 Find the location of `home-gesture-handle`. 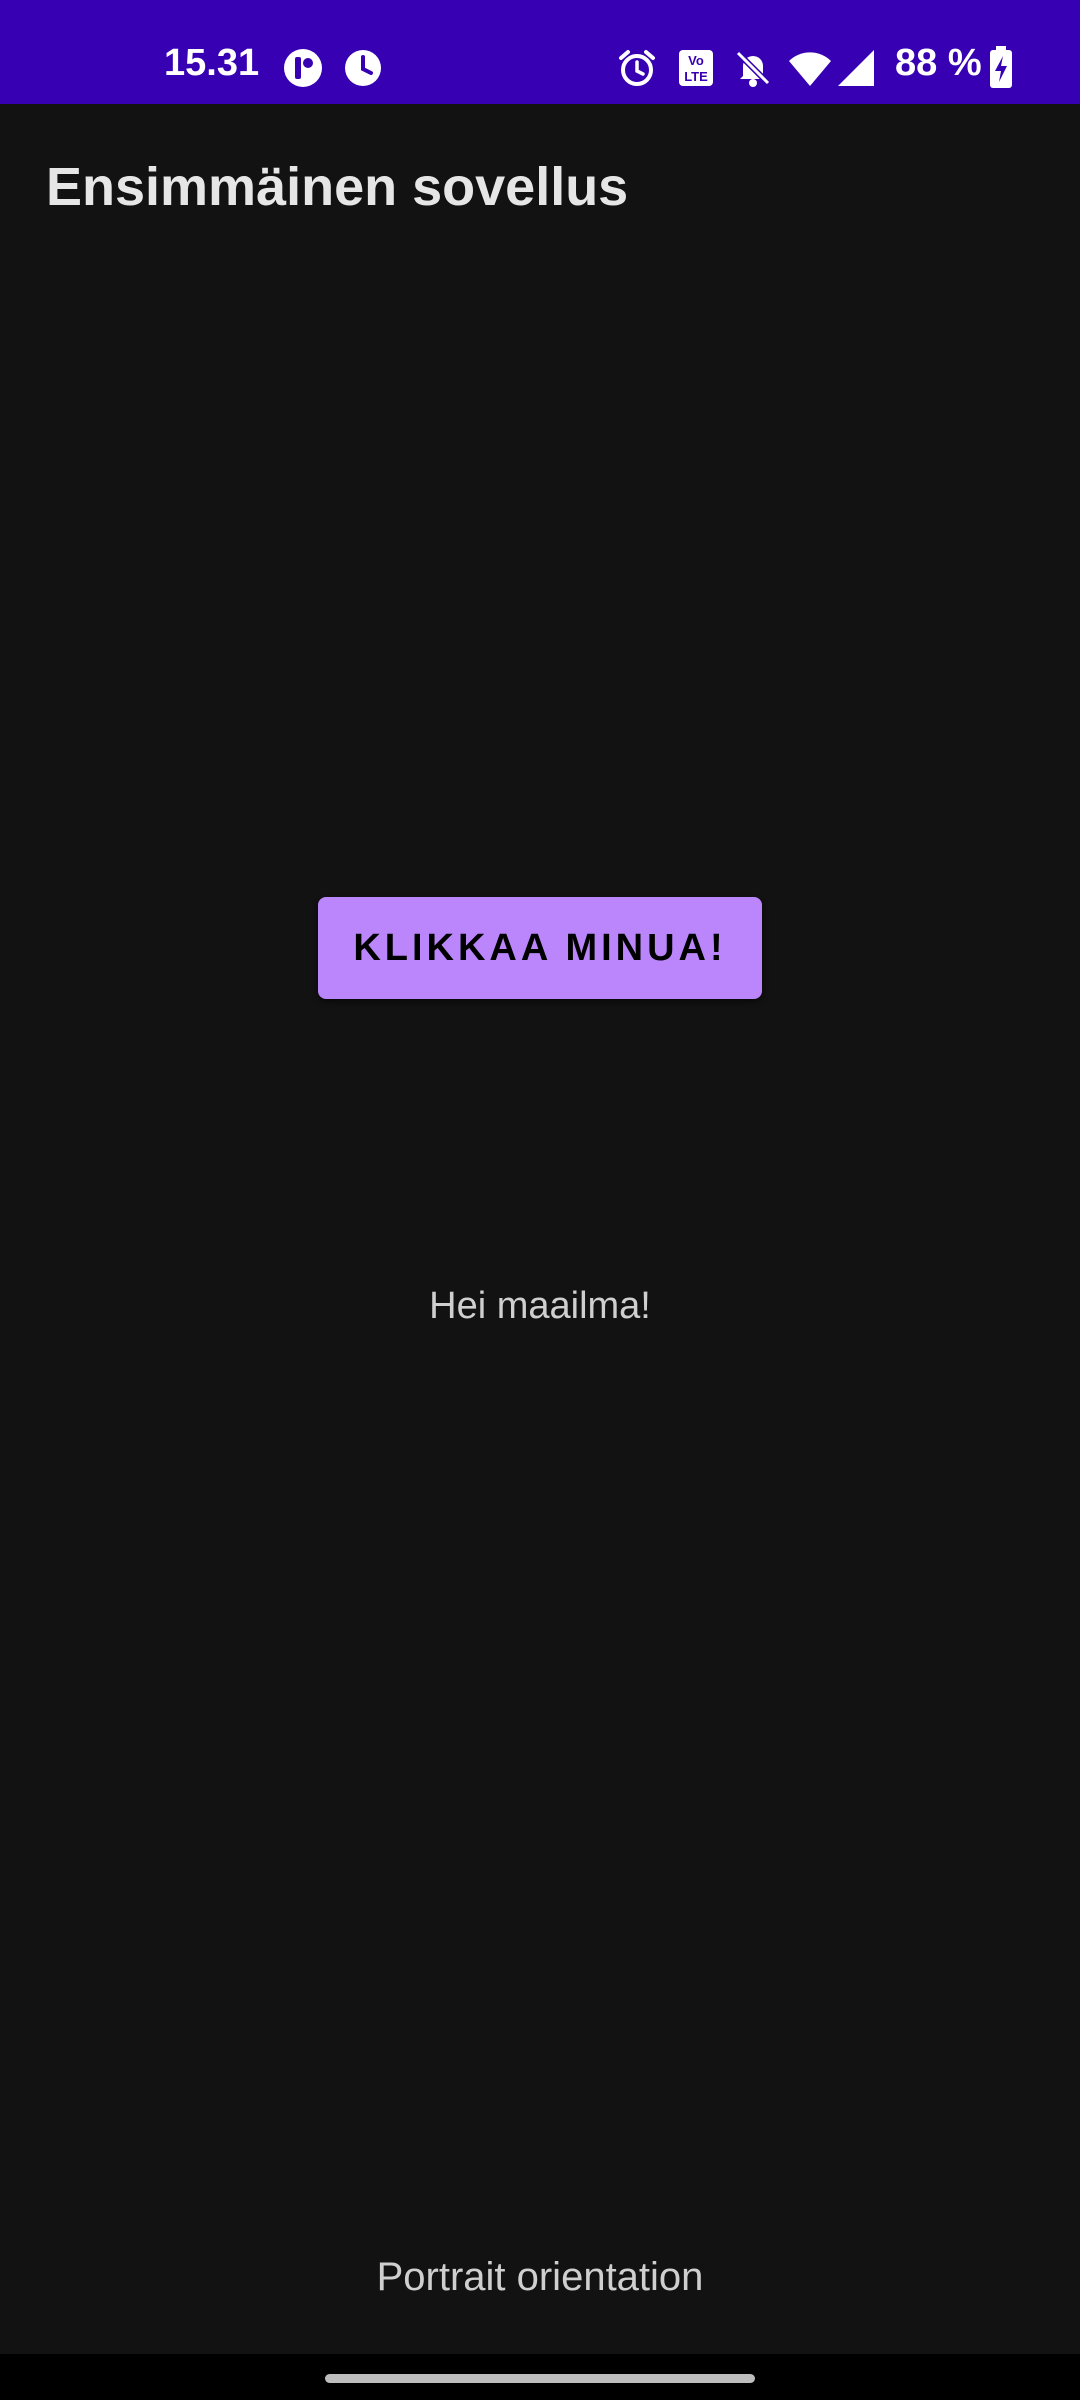

home-gesture-handle is located at coordinates (540, 2378).